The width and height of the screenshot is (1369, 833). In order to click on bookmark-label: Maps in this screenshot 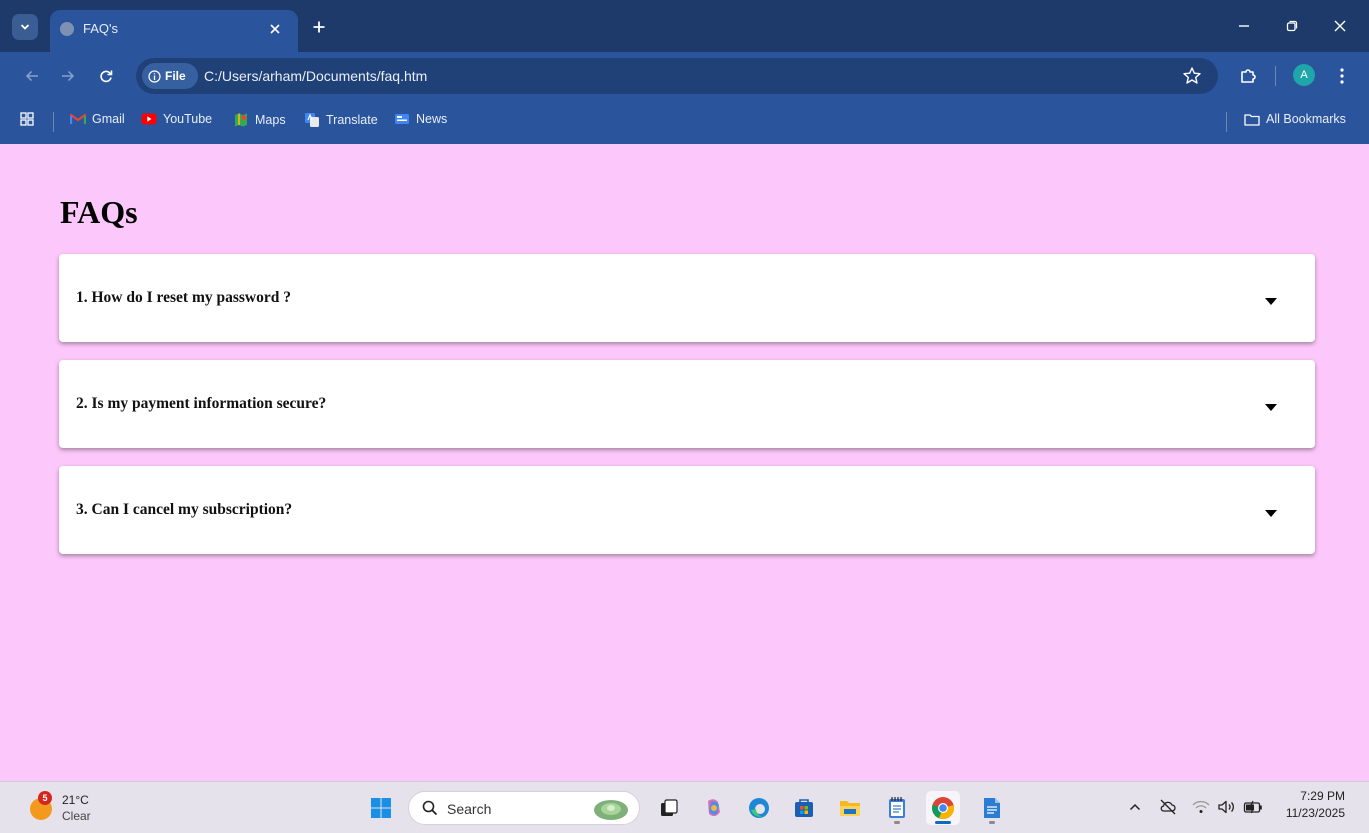, I will do `click(270, 120)`.